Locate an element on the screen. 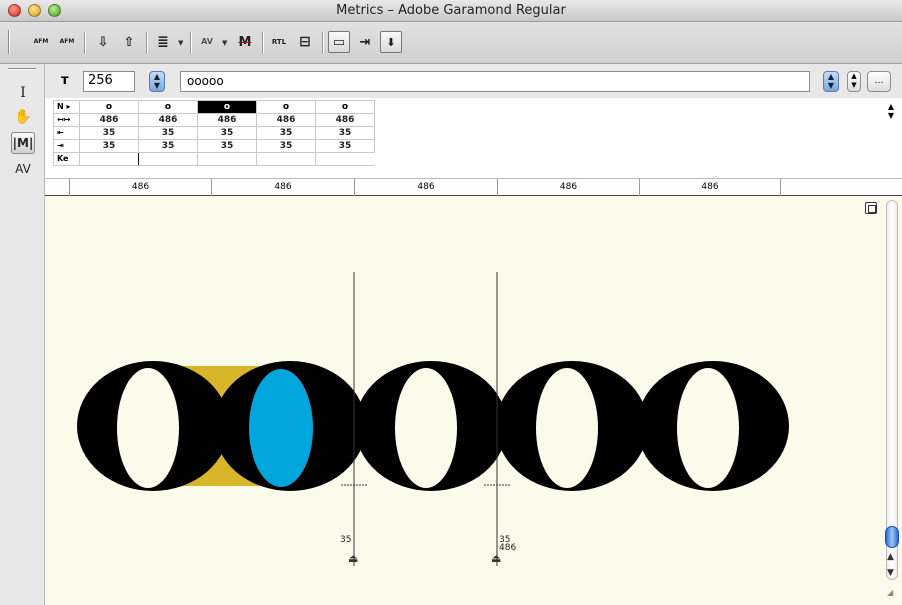 Image resolution: width=902 pixels, height=605 pixels. font-size-field: 256 is located at coordinates (109, 81).